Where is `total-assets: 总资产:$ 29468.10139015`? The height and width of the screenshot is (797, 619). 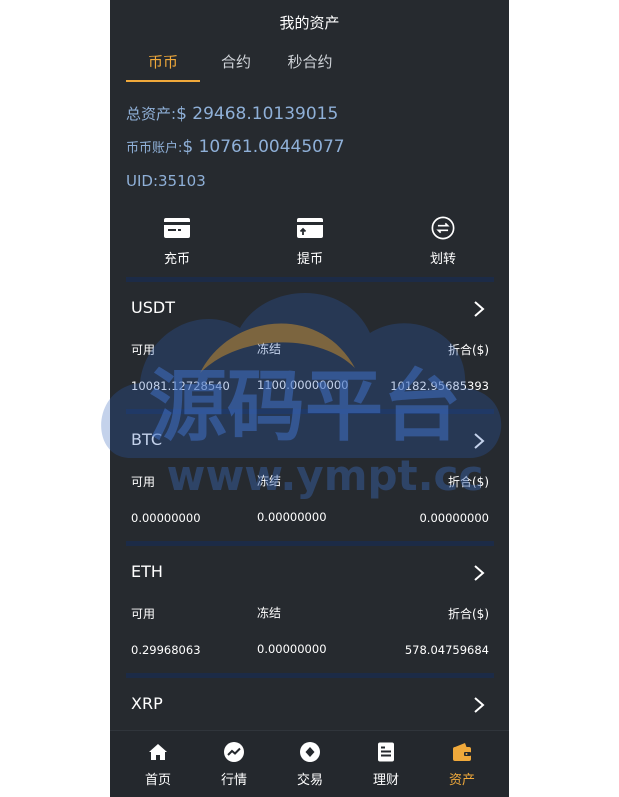
total-assets: 总资产:$ 29468.10139015 is located at coordinates (232, 113).